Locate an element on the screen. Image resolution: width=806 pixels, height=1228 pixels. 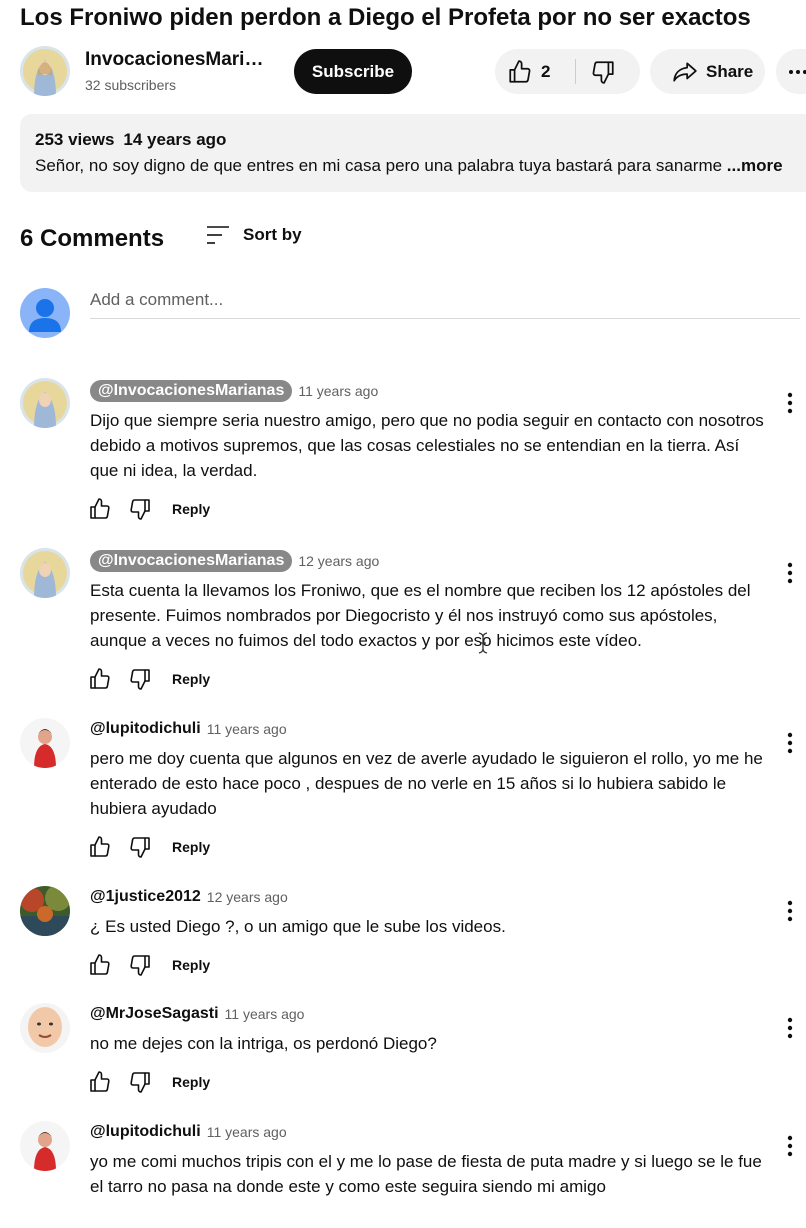
sort-label: Sort by is located at coordinates (272, 234).